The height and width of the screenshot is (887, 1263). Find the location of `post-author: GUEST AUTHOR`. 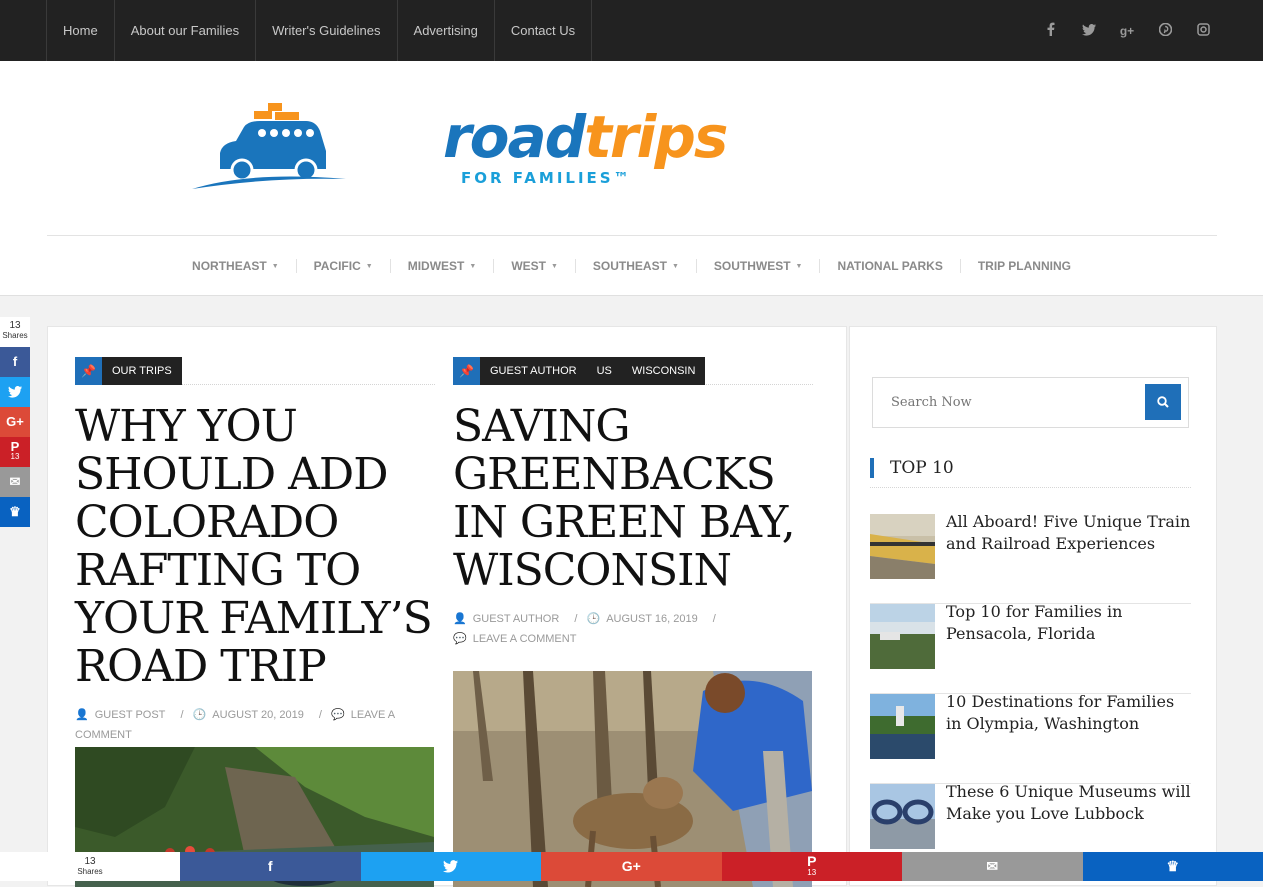

post-author: GUEST AUTHOR is located at coordinates (516, 619).